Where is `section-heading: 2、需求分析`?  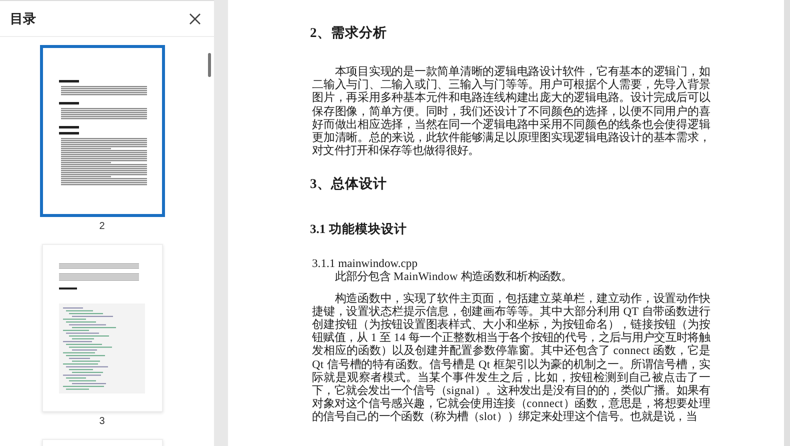 section-heading: 2、需求分析 is located at coordinates (349, 33).